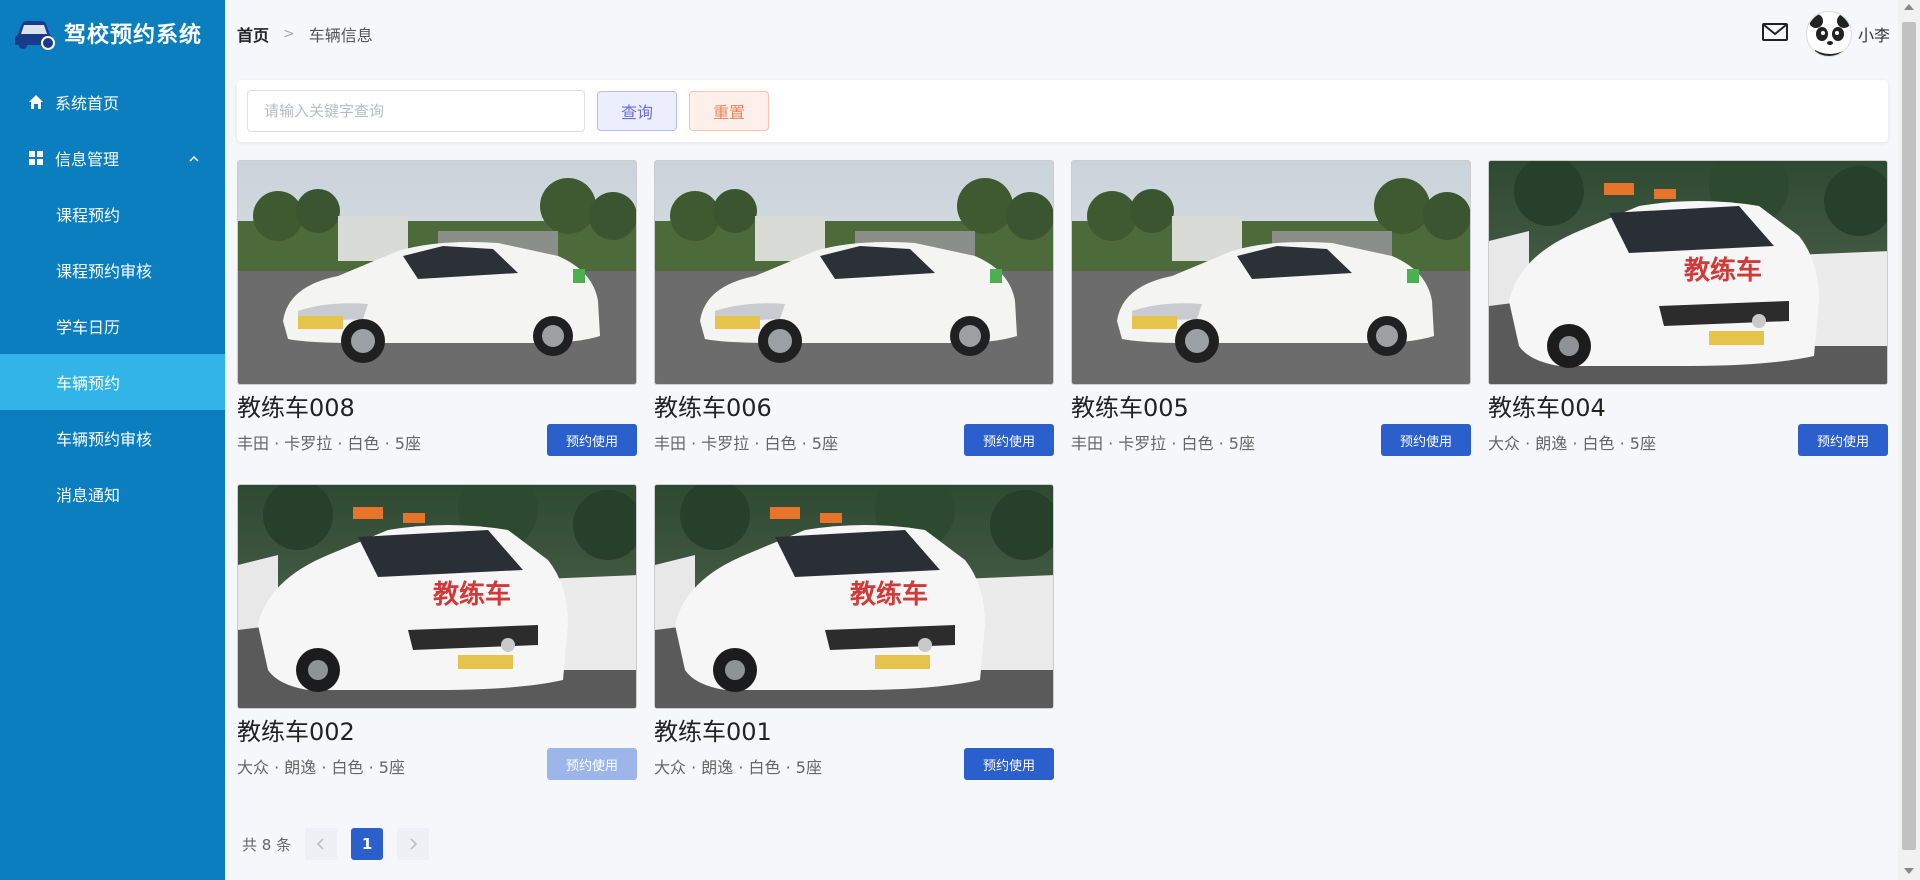 This screenshot has width=1920, height=880. What do you see at coordinates (713, 732) in the screenshot?
I see `car-name: 教练车001` at bounding box center [713, 732].